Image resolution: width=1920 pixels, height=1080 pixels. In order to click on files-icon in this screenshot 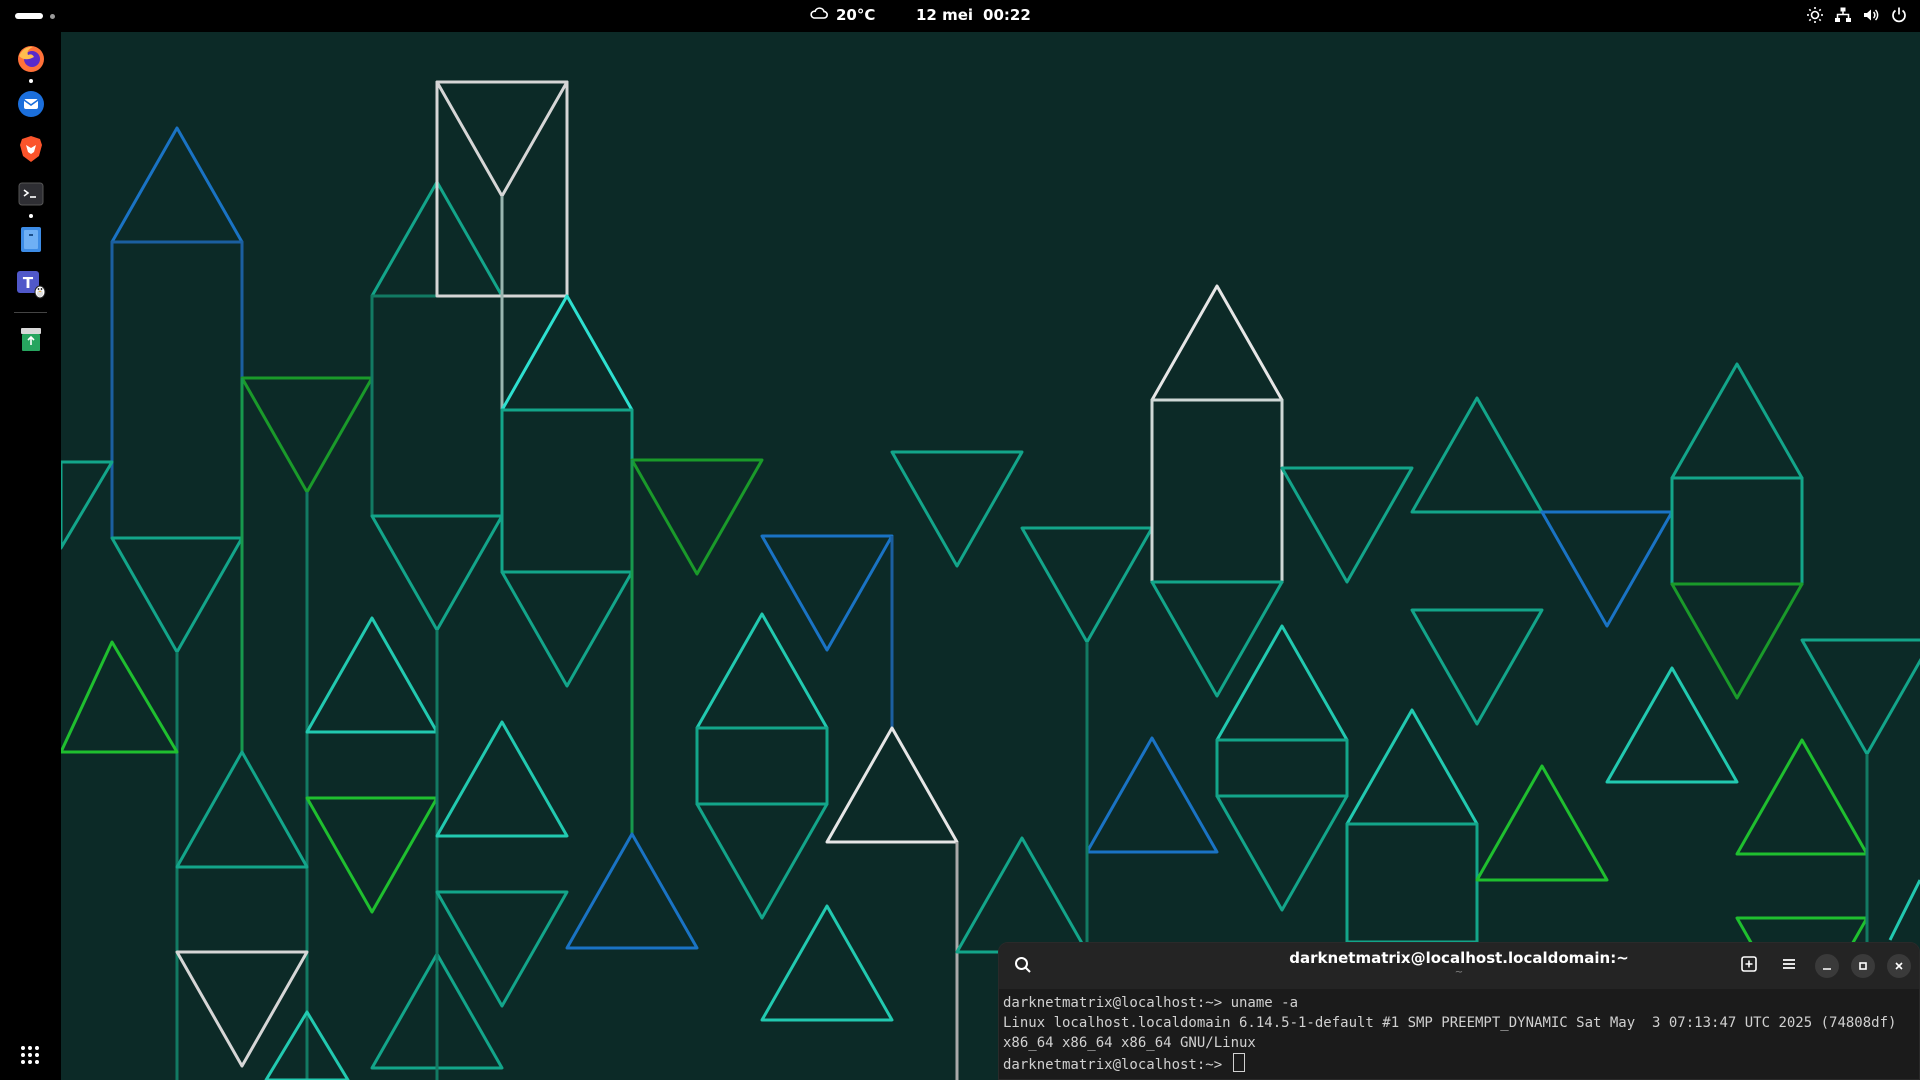, I will do `click(31, 241)`.